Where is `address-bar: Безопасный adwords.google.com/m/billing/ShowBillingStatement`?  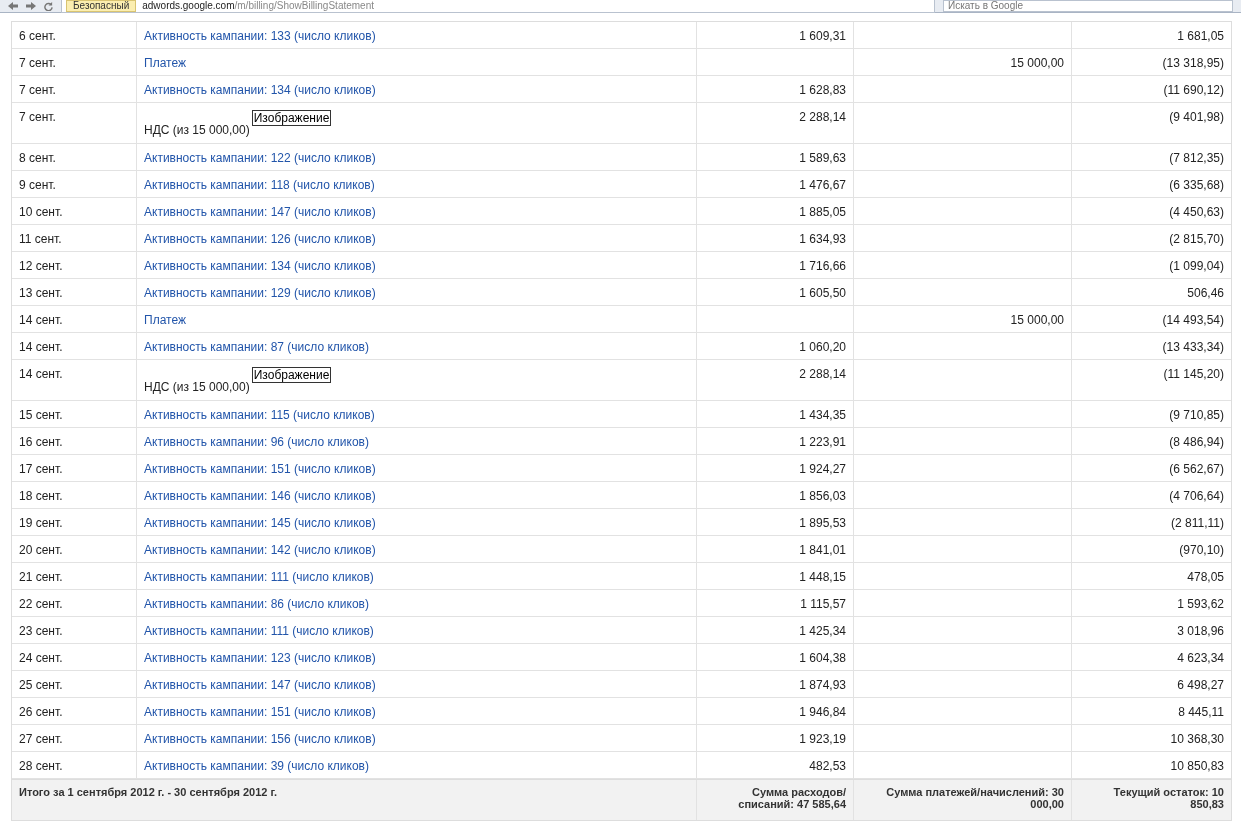
address-bar: Безопасный adwords.google.com/m/billing/ShowBillingStatement is located at coordinates (498, 6).